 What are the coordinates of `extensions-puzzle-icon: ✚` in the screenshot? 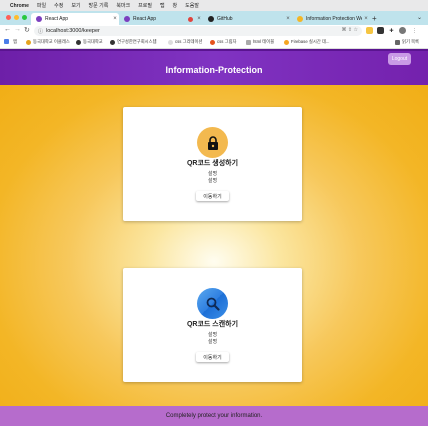 It's located at (391, 30).